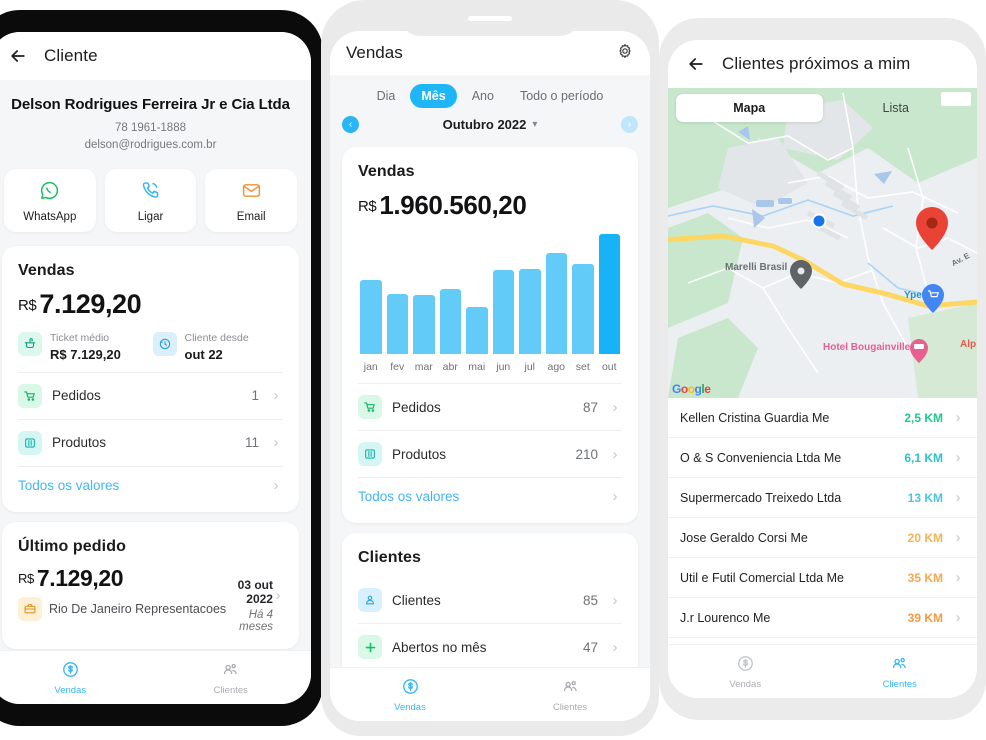  What do you see at coordinates (251, 217) in the screenshot?
I see `email-label: Email` at bounding box center [251, 217].